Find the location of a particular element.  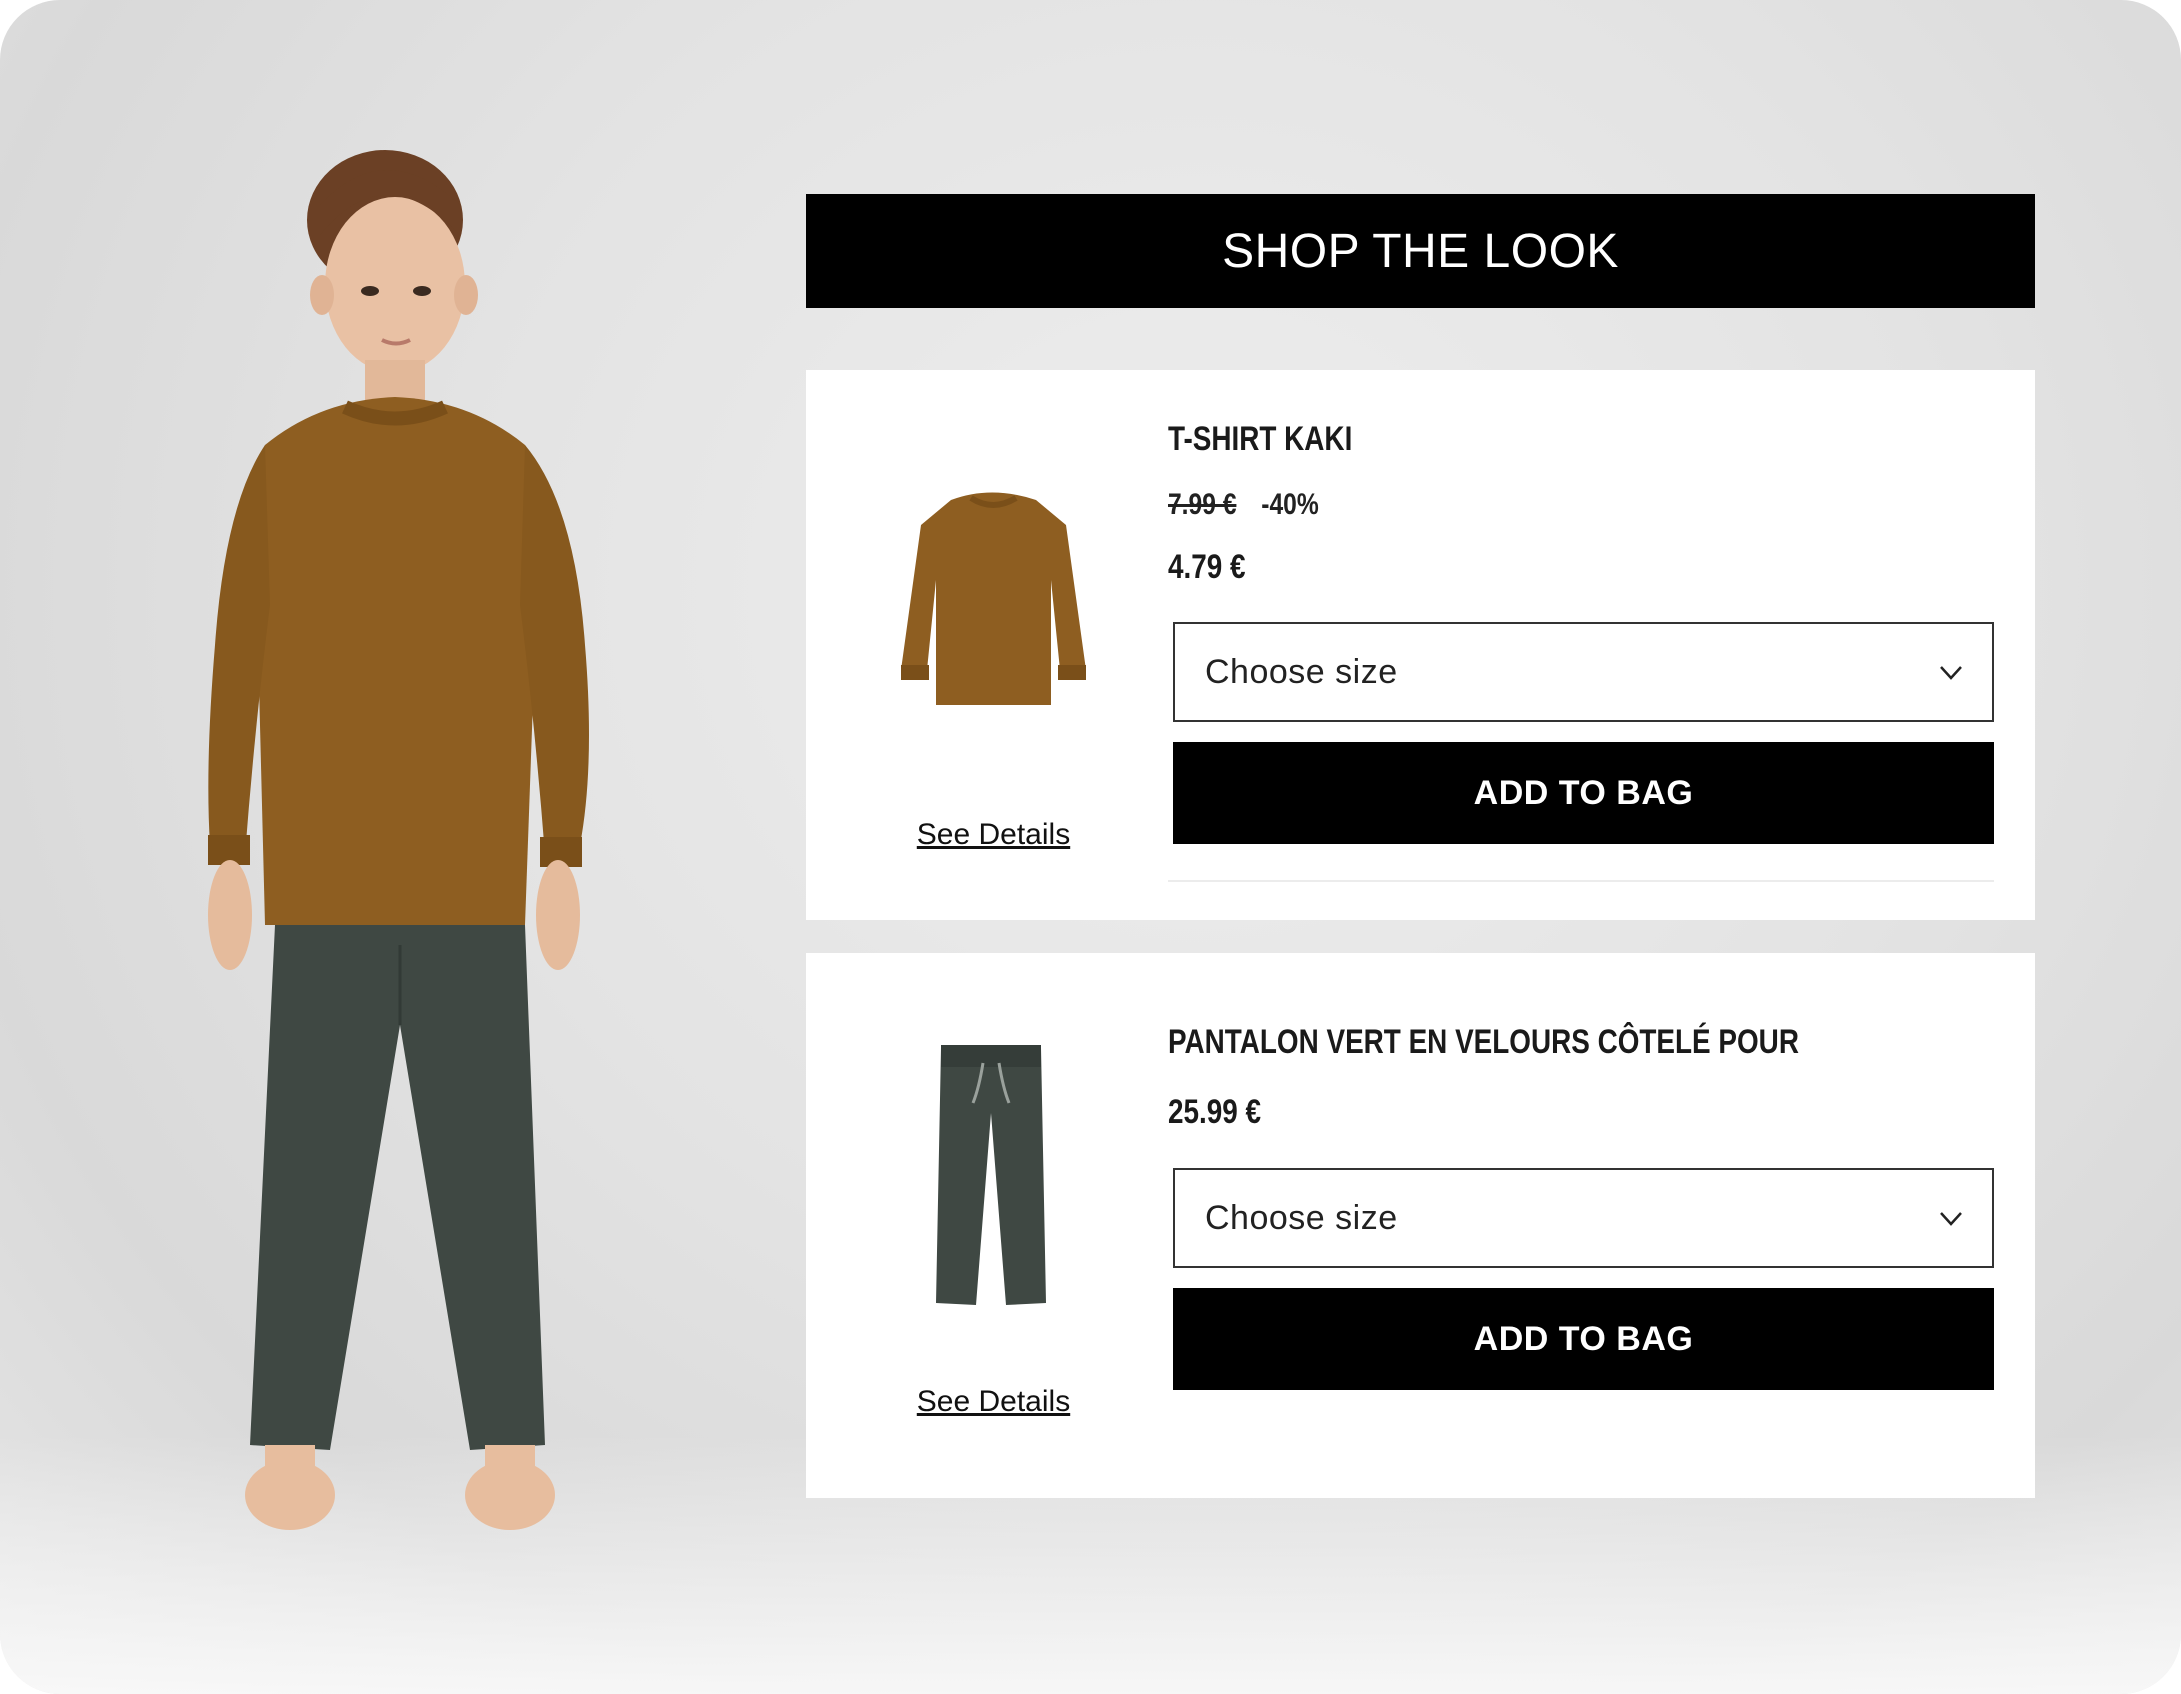

model-image is located at coordinates (398, 840).